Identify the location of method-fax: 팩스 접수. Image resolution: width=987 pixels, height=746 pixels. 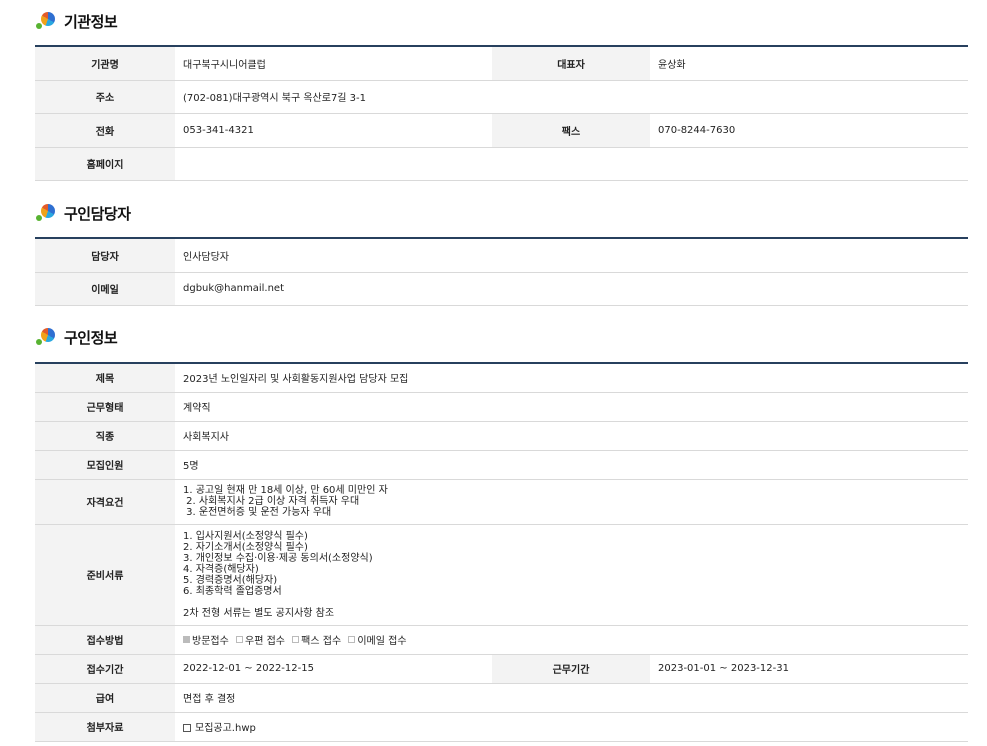
(316, 639).